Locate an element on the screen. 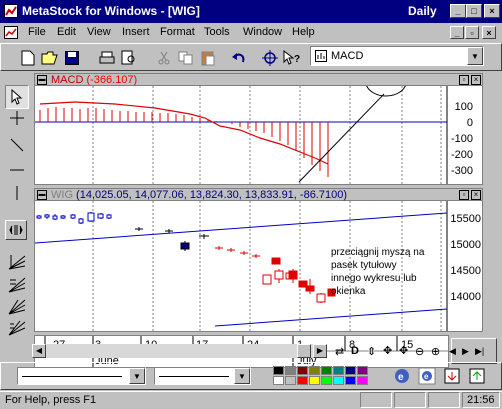 The image size is (502, 409). menu-view: View is located at coordinates (99, 32).